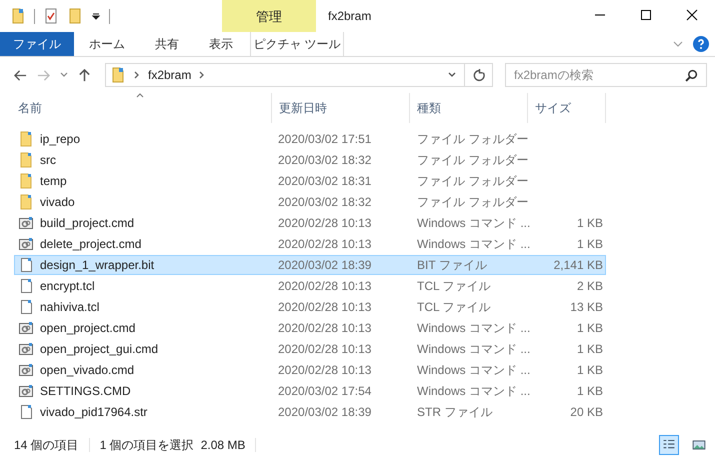 The image size is (715, 463). What do you see at coordinates (223, 445) in the screenshot?
I see `selection-size: 2.08 MB` at bounding box center [223, 445].